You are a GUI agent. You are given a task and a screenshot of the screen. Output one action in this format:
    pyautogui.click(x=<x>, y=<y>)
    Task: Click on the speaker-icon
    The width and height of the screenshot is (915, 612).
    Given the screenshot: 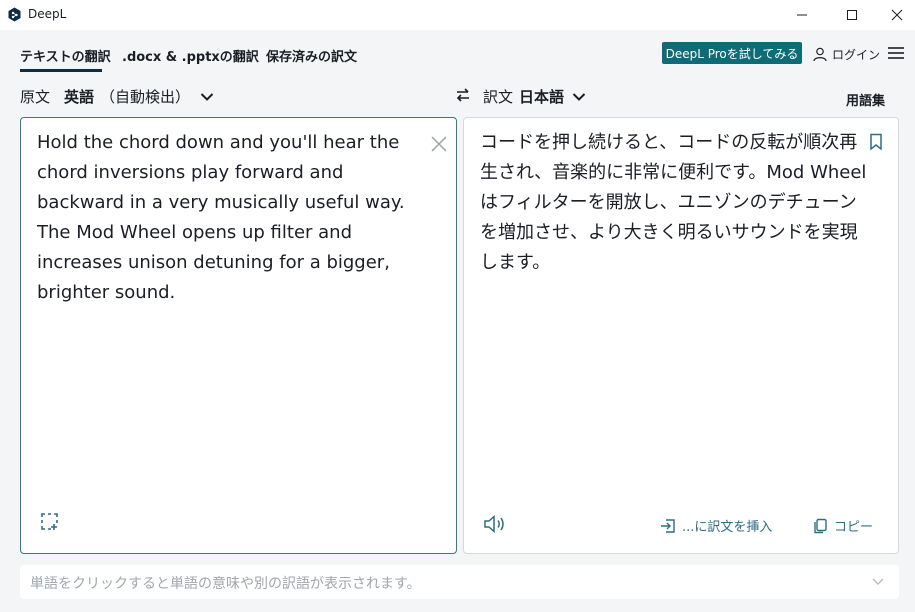 What is the action you would take?
    pyautogui.click(x=495, y=524)
    